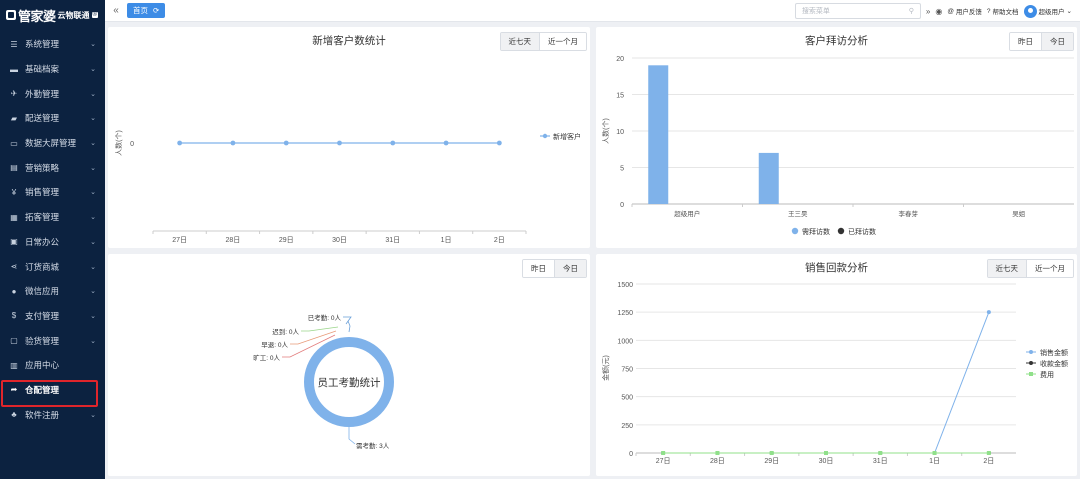  I want to click on brand-suffix: 云物联通, so click(73, 15).